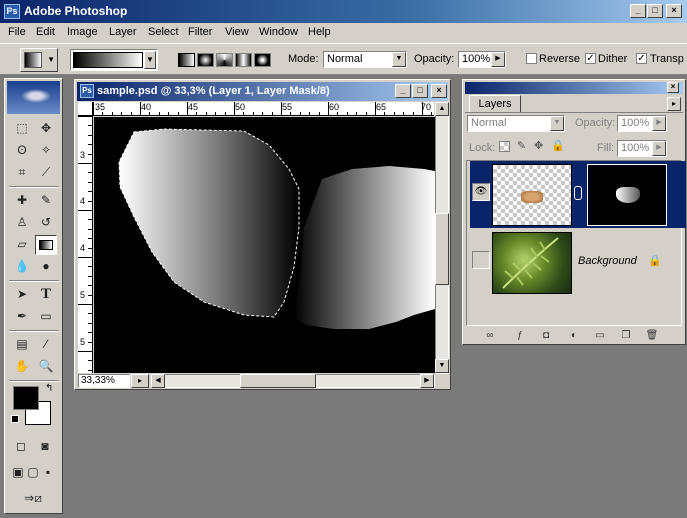 This screenshot has height=518, width=687. I want to click on palette-menu-button: ▸, so click(674, 104).